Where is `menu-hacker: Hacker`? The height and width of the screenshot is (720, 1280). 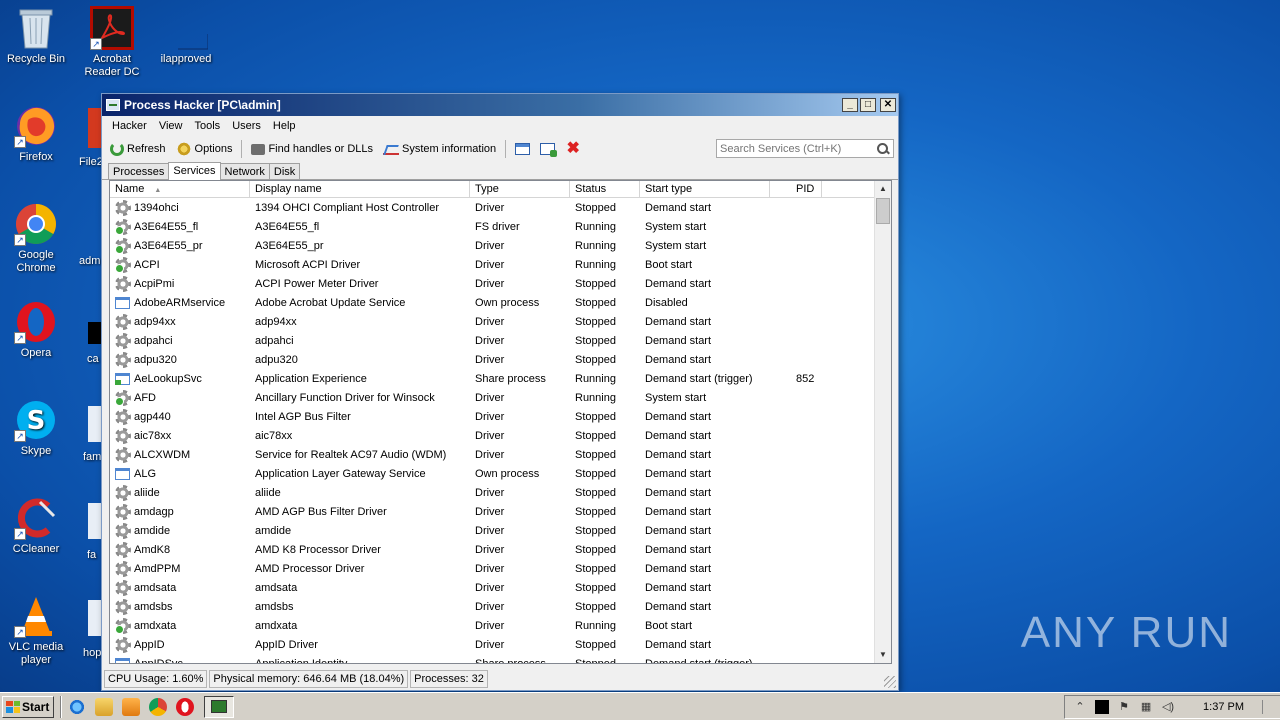
menu-hacker: Hacker is located at coordinates (129, 126).